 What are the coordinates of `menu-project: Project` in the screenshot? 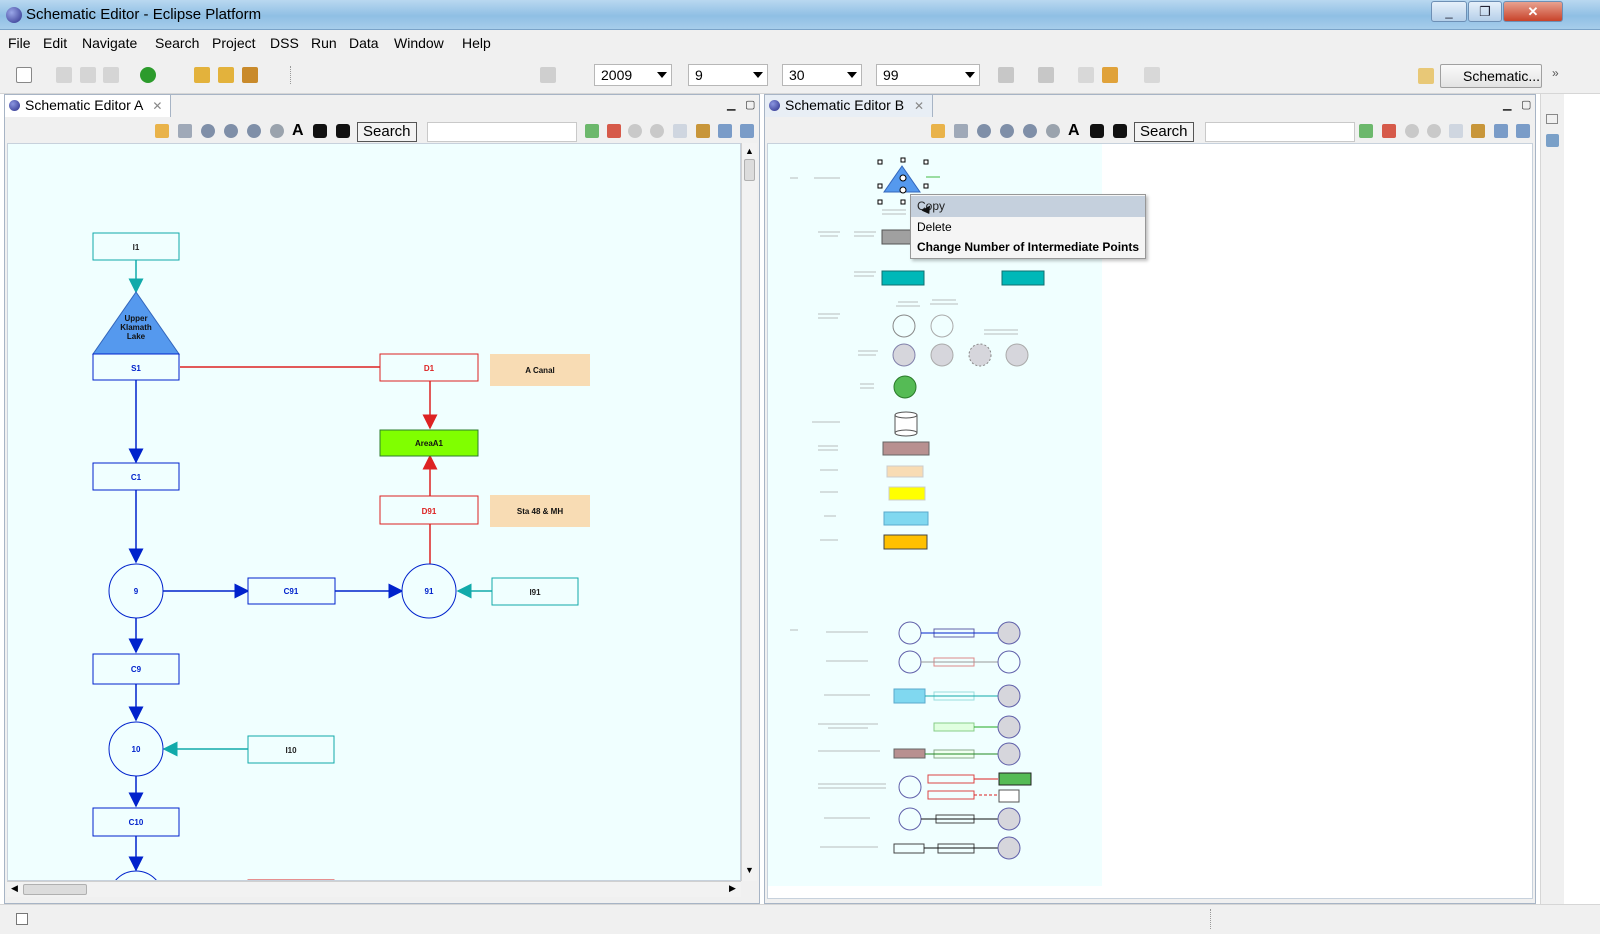 It's located at (234, 43).